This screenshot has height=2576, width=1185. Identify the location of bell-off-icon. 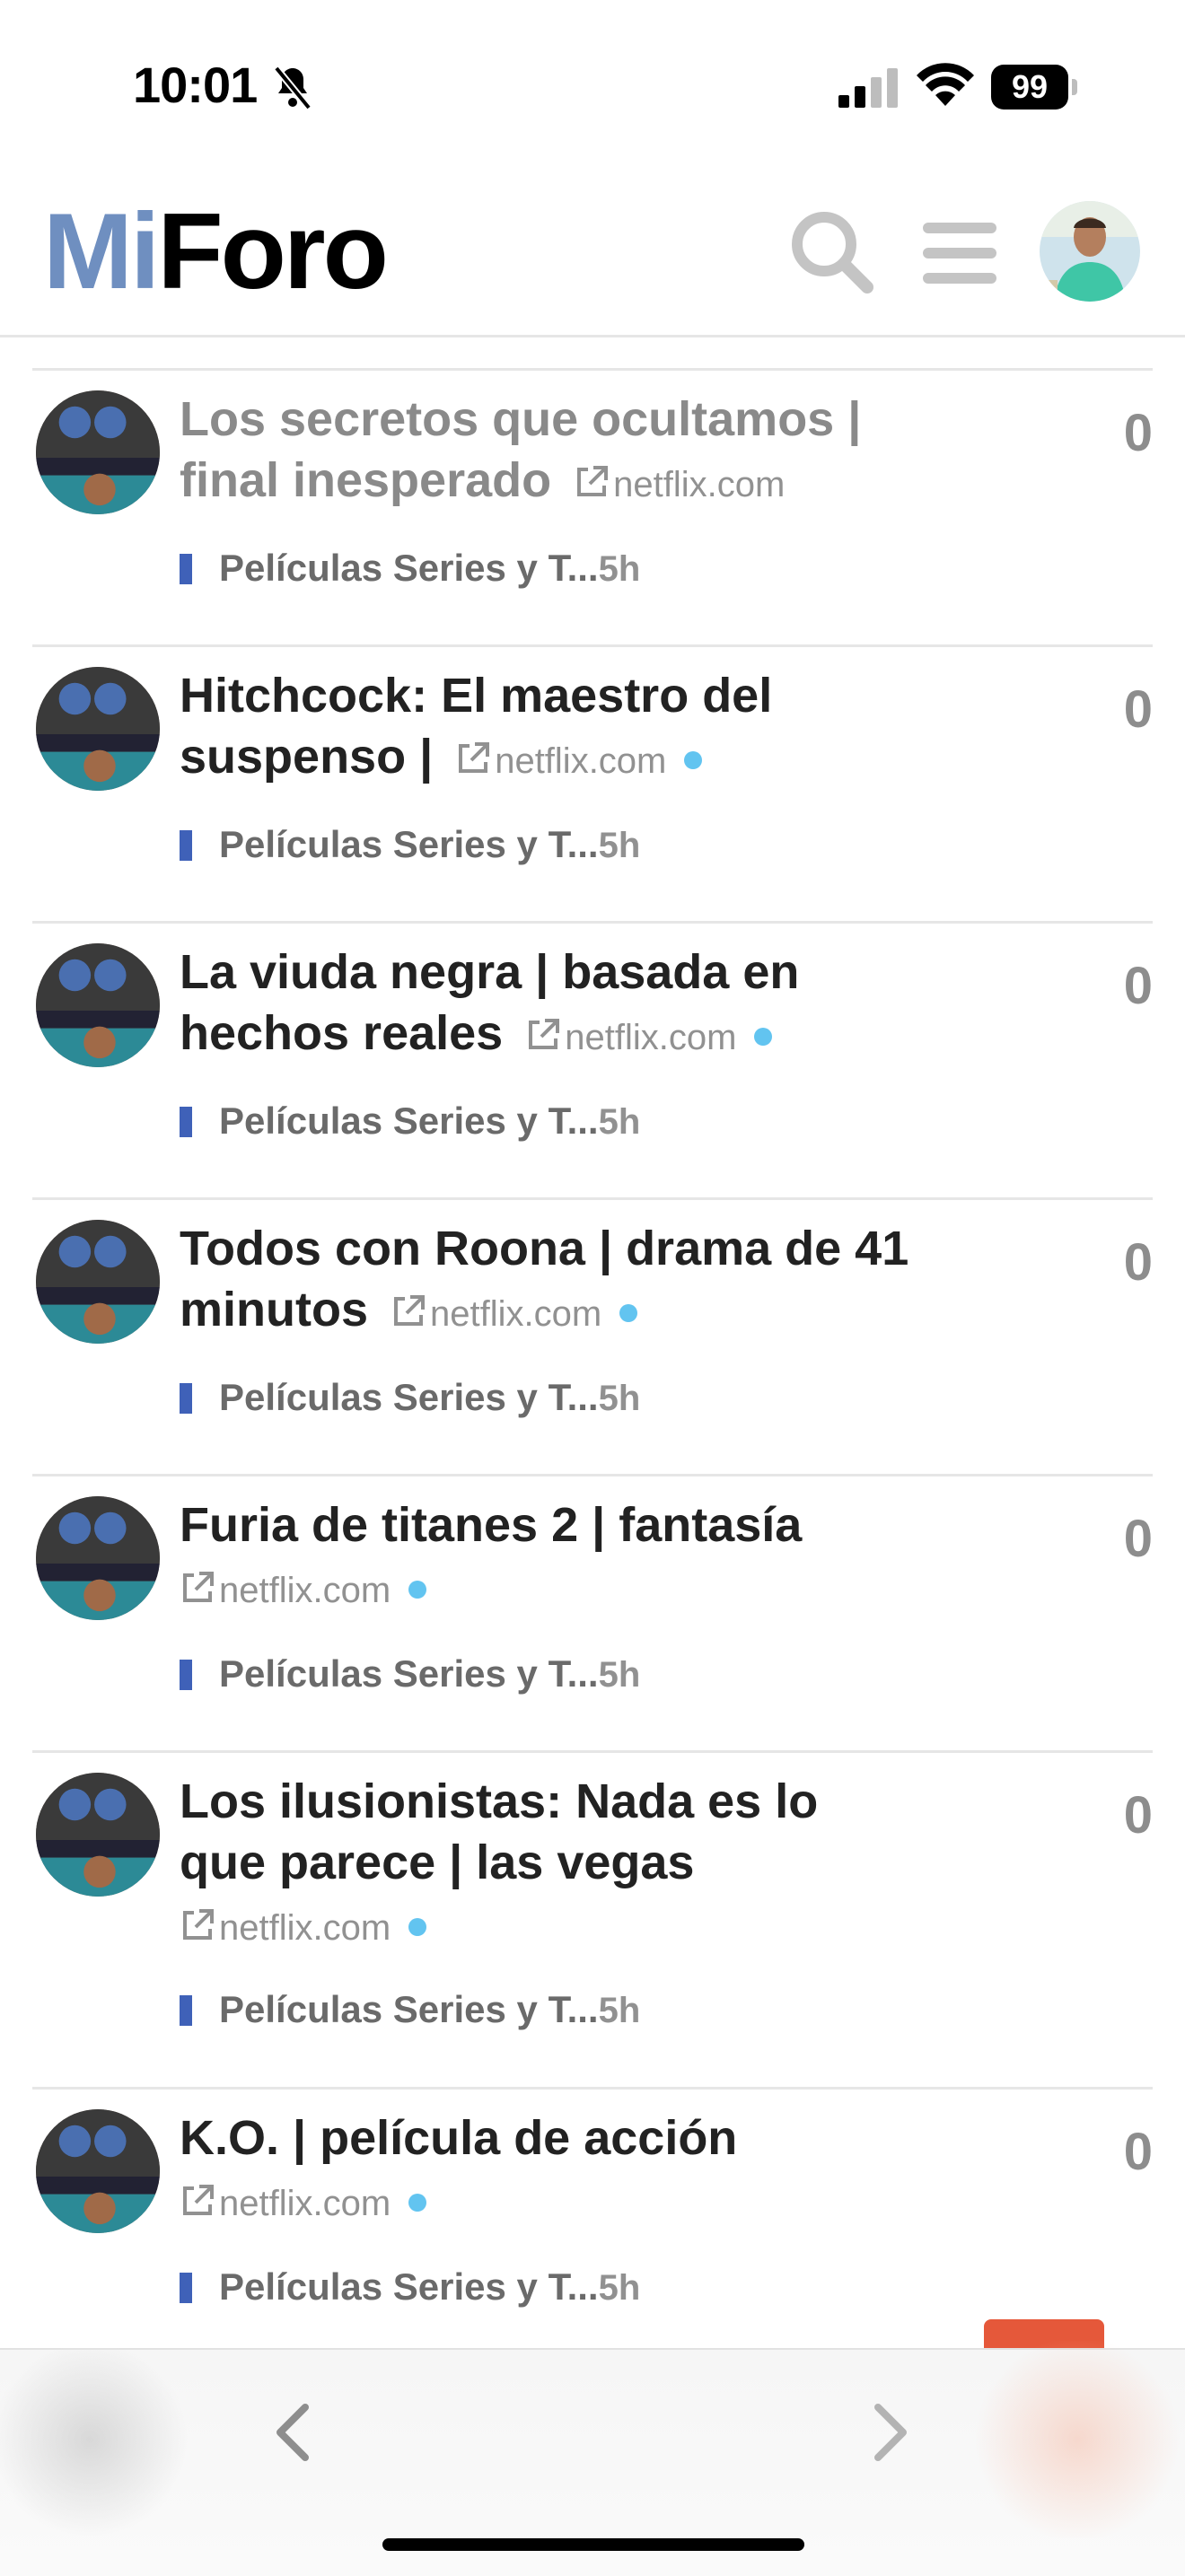
(292, 88).